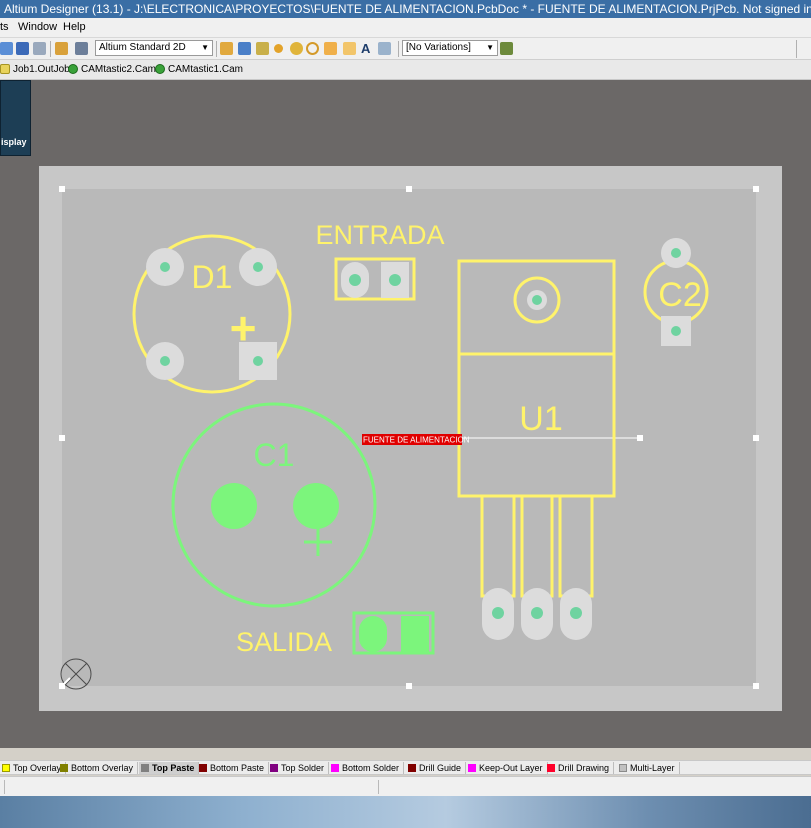 This screenshot has width=811, height=828. Describe the element at coordinates (405, 786) in the screenshot. I see `status-bar` at that location.